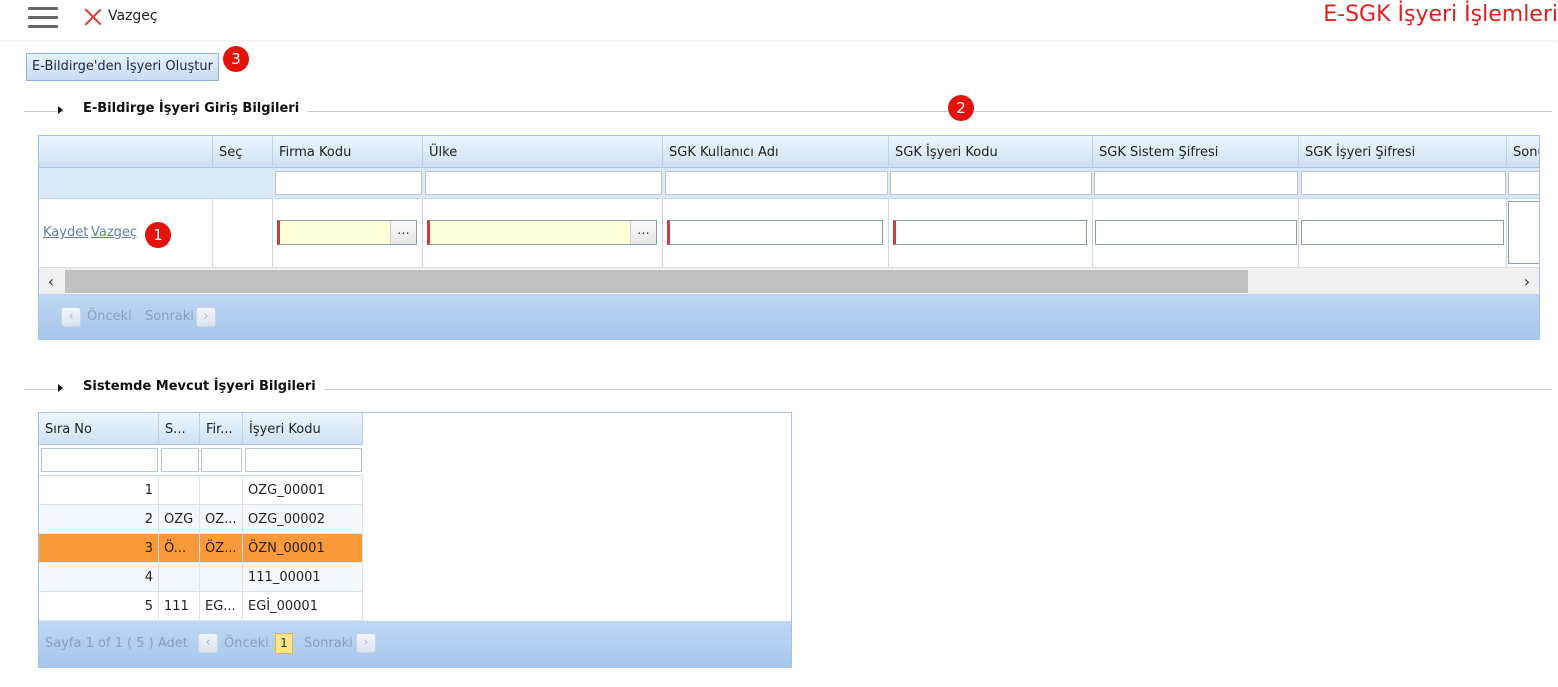 The width and height of the screenshot is (1558, 687). Describe the element at coordinates (656, 281) in the screenshot. I see `scrollbar-thumb` at that location.